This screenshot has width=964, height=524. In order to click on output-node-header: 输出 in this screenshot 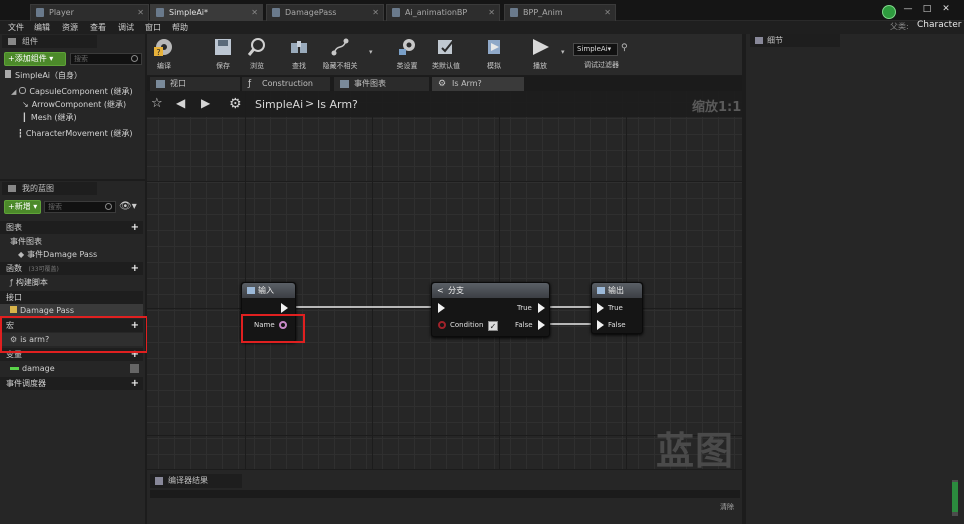, I will do `click(617, 290)`.